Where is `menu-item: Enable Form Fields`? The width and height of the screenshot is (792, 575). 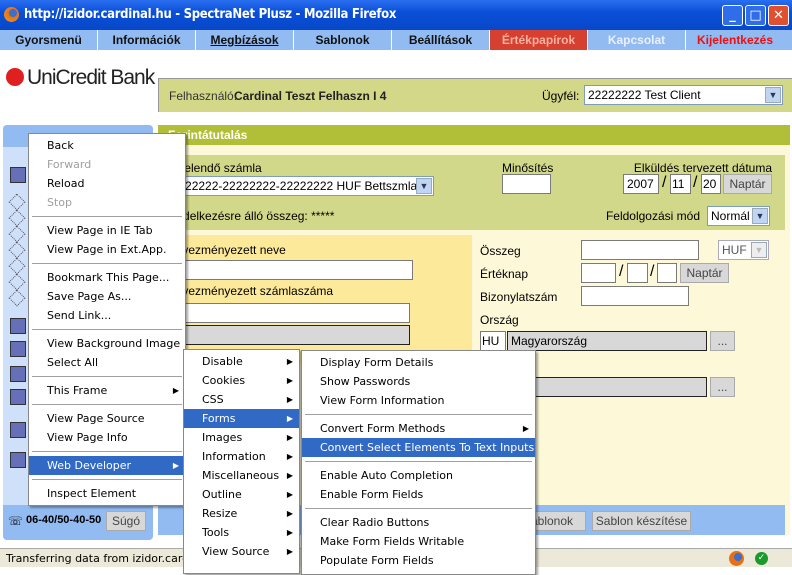
menu-item: Enable Form Fields is located at coordinates (418, 494).